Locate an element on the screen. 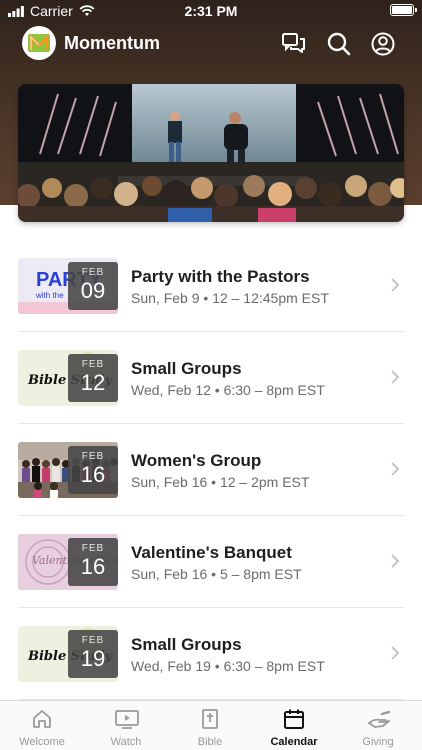 The width and height of the screenshot is (422, 750). date-day: 19 is located at coordinates (93, 658).